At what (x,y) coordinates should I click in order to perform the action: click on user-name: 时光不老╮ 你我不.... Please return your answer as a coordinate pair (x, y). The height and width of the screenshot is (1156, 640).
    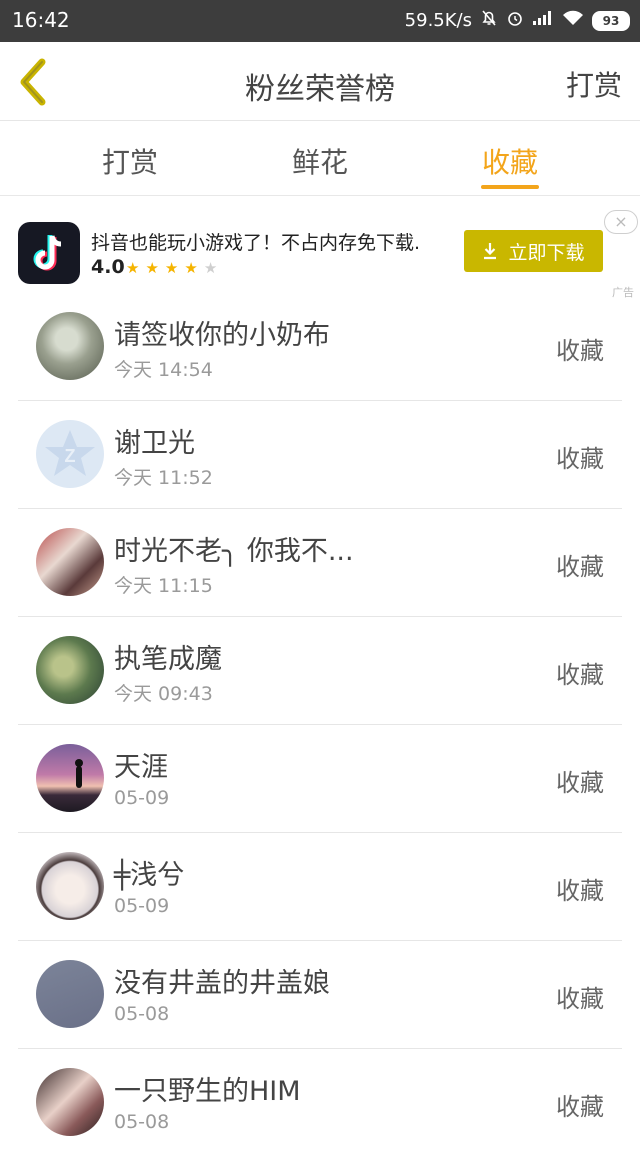
    Looking at the image, I should click on (234, 551).